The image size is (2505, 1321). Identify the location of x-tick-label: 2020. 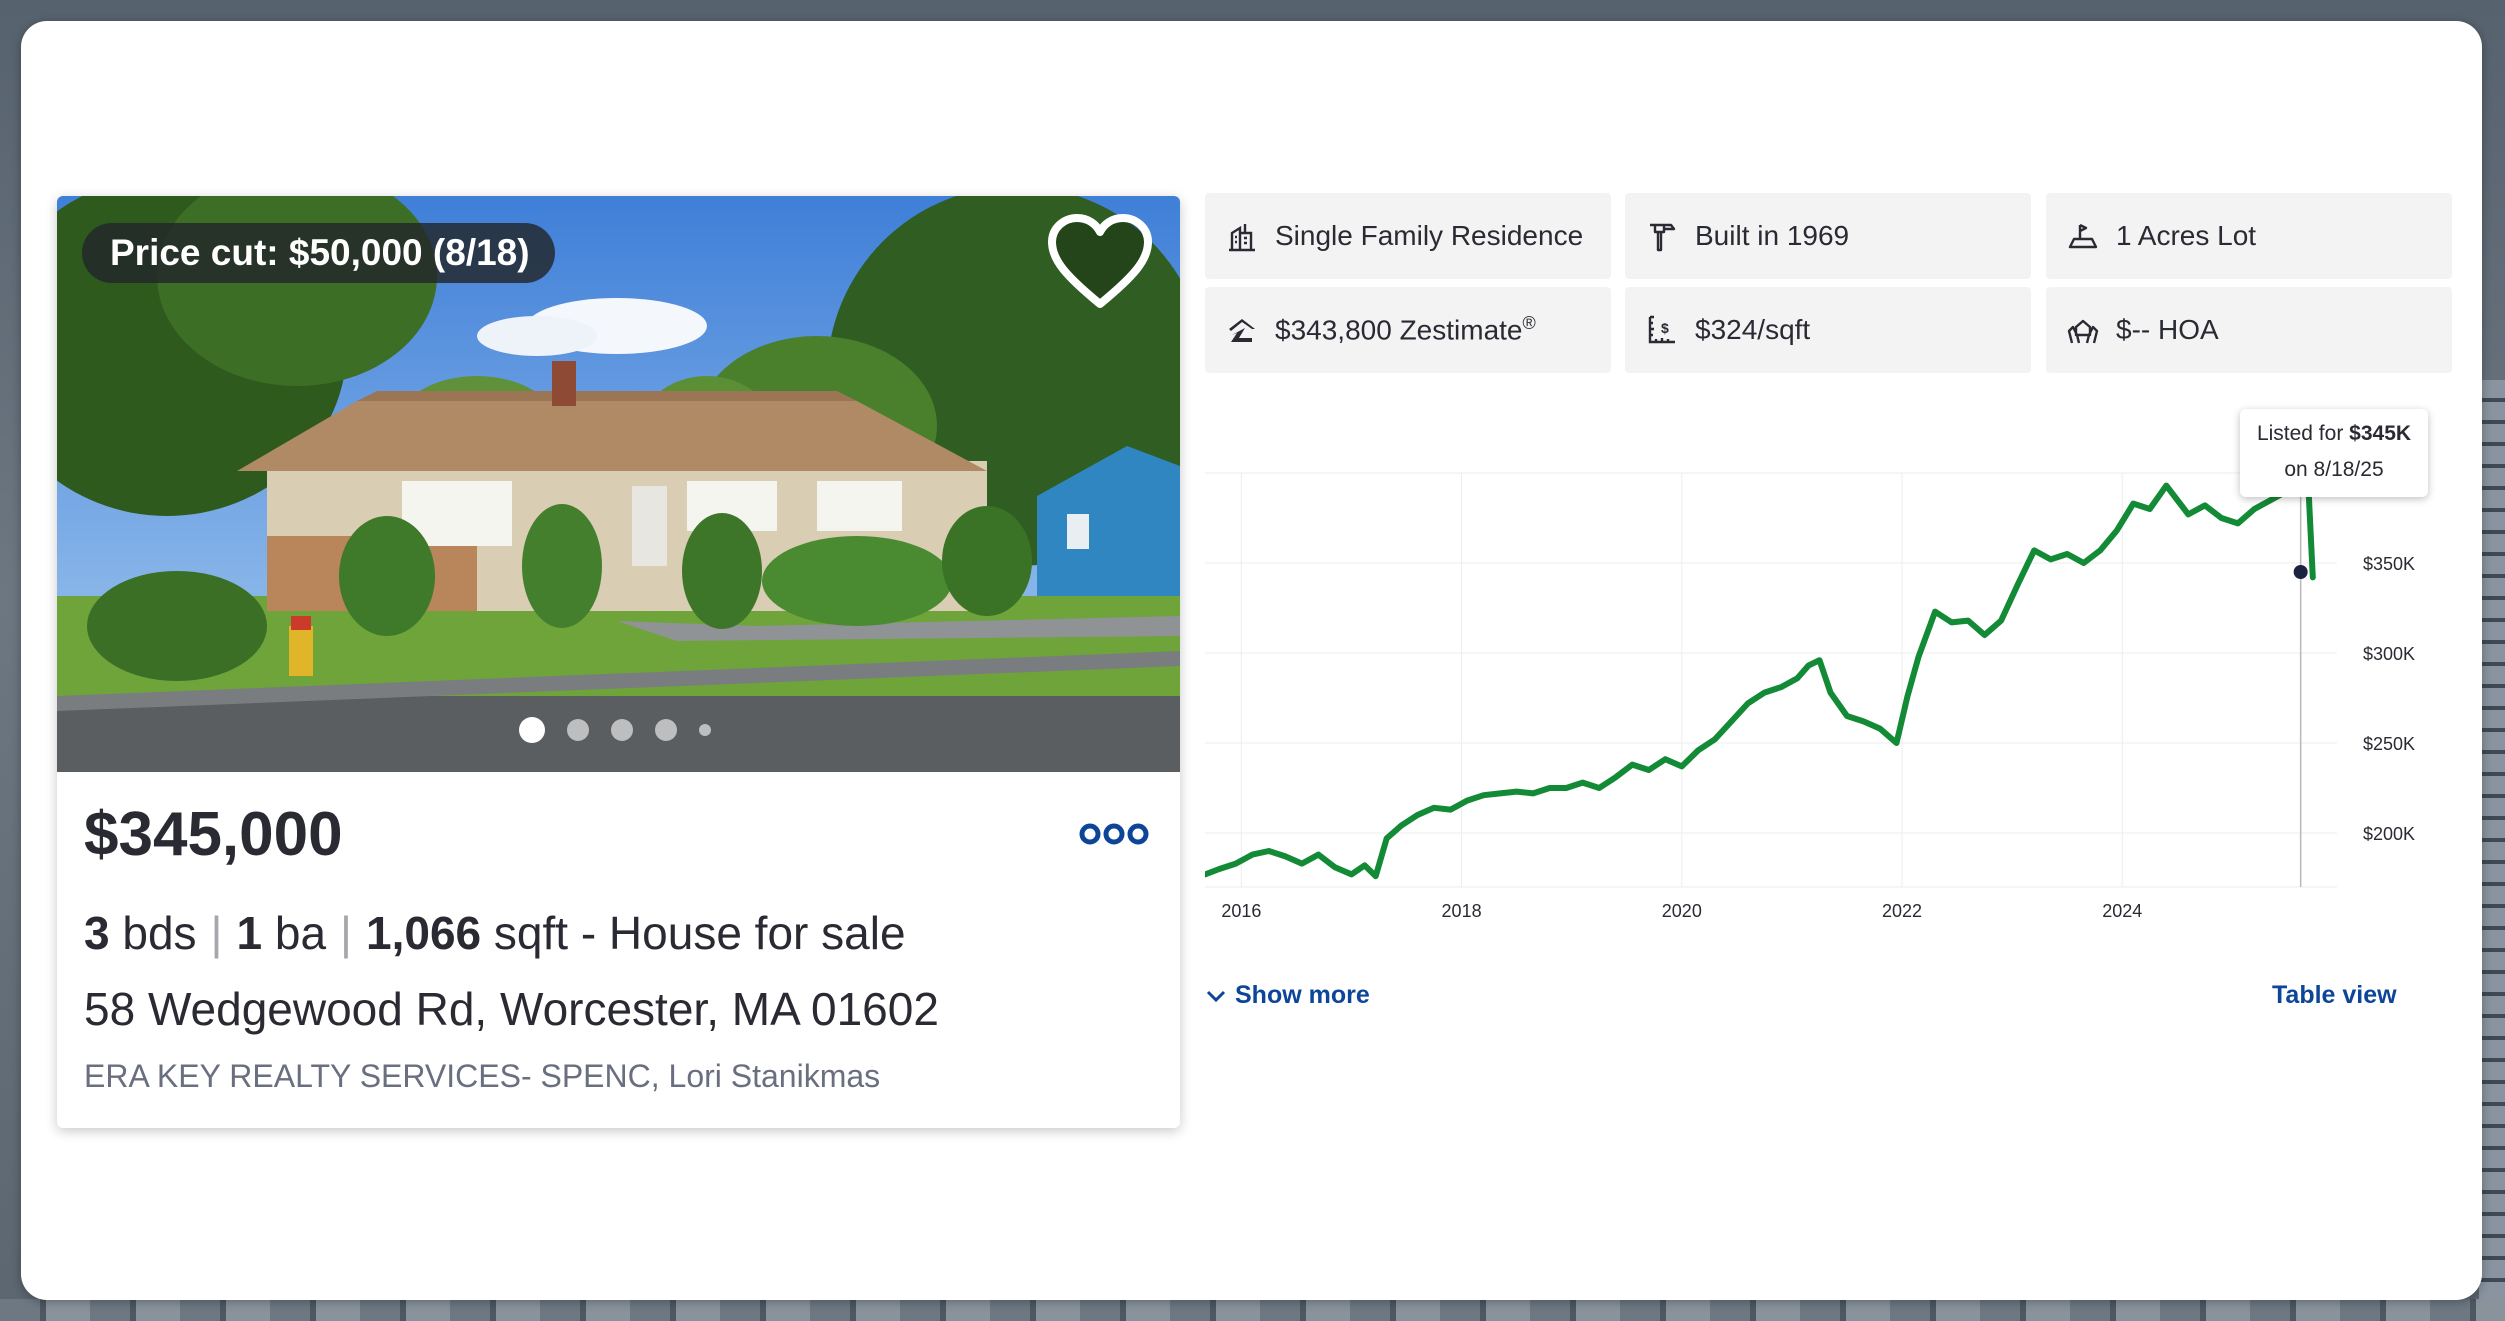
(1682, 911).